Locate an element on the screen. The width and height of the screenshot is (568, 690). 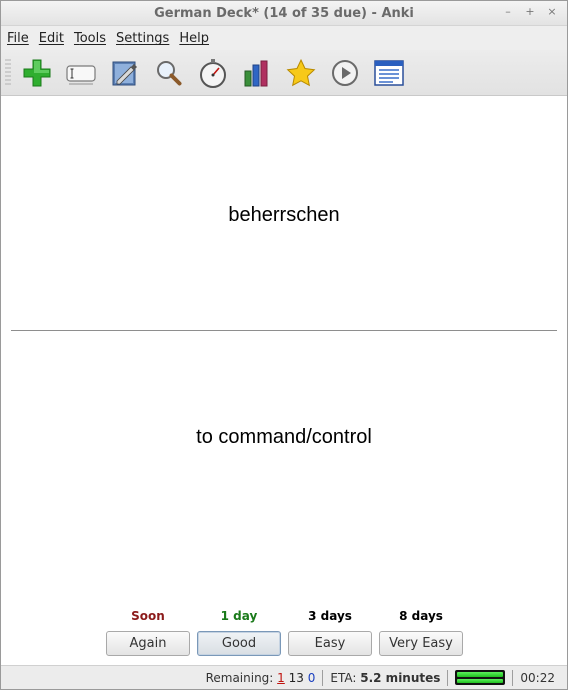
toolbar is located at coordinates (284, 73).